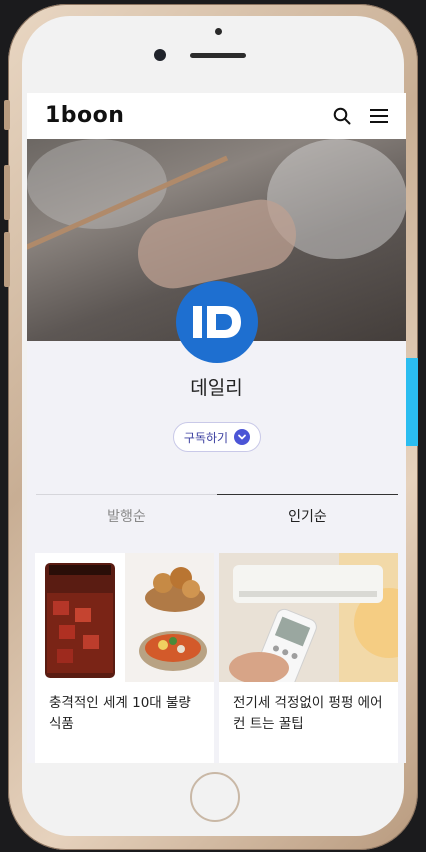 This screenshot has height=852, width=426. I want to click on top-navigation-bar: 1boon, so click(216, 116).